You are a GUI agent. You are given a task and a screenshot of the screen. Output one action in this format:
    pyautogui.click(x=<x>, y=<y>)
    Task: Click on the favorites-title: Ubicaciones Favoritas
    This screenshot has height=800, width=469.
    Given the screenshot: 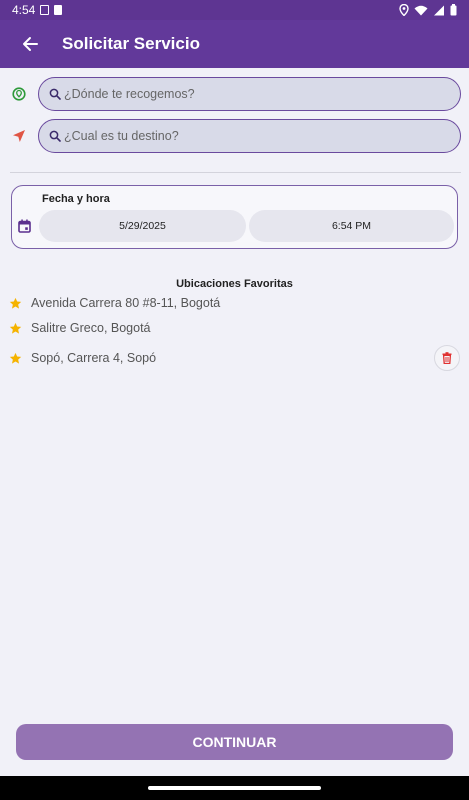 What is the action you would take?
    pyautogui.click(x=234, y=284)
    